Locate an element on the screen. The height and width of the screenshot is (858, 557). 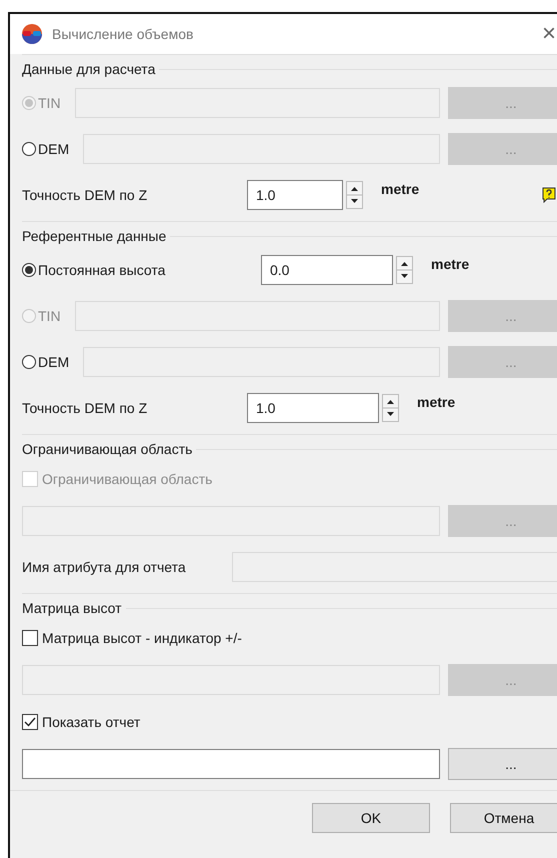
window-title: Вычисление объемов is located at coordinates (123, 34).